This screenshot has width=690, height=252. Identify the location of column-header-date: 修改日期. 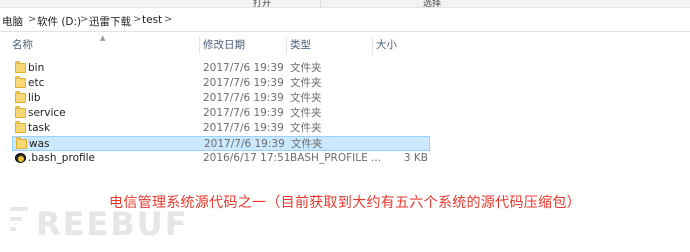
(242, 45).